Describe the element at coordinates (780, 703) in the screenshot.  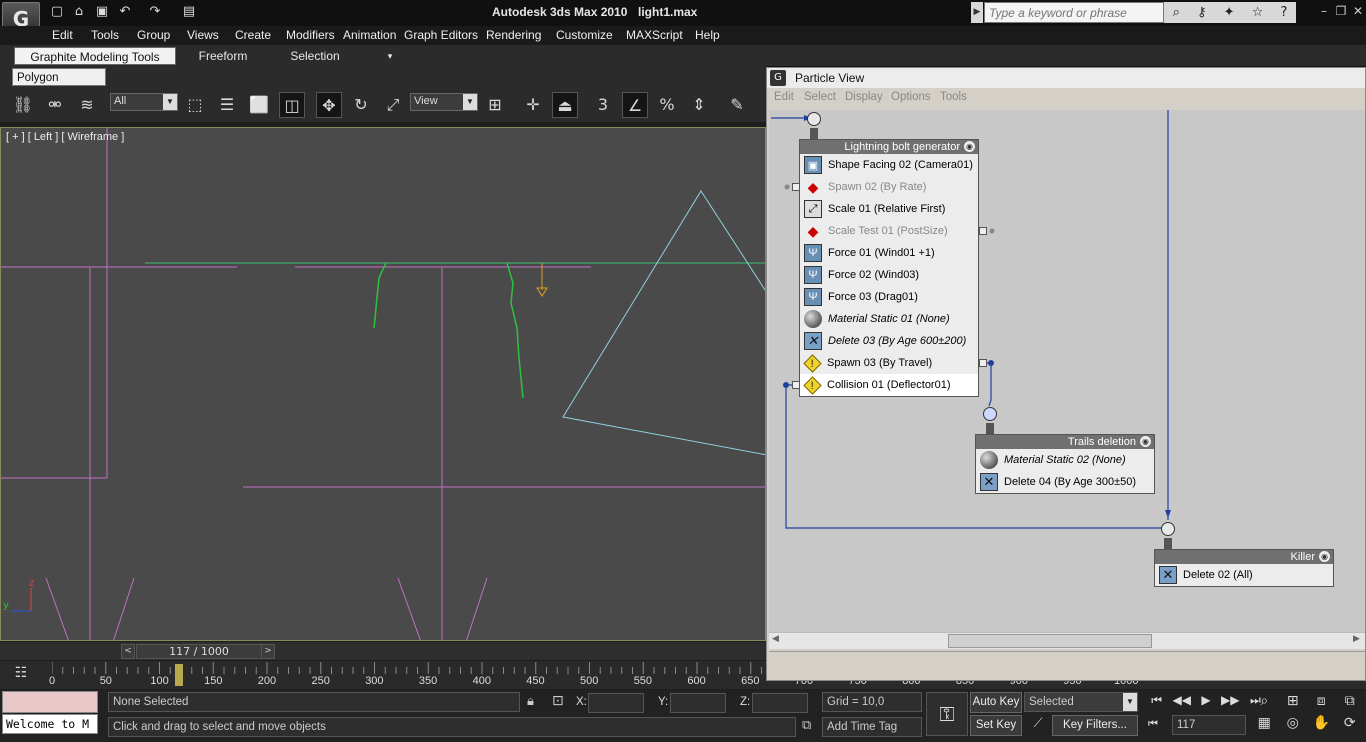
I see `z-coordinate-field` at that location.